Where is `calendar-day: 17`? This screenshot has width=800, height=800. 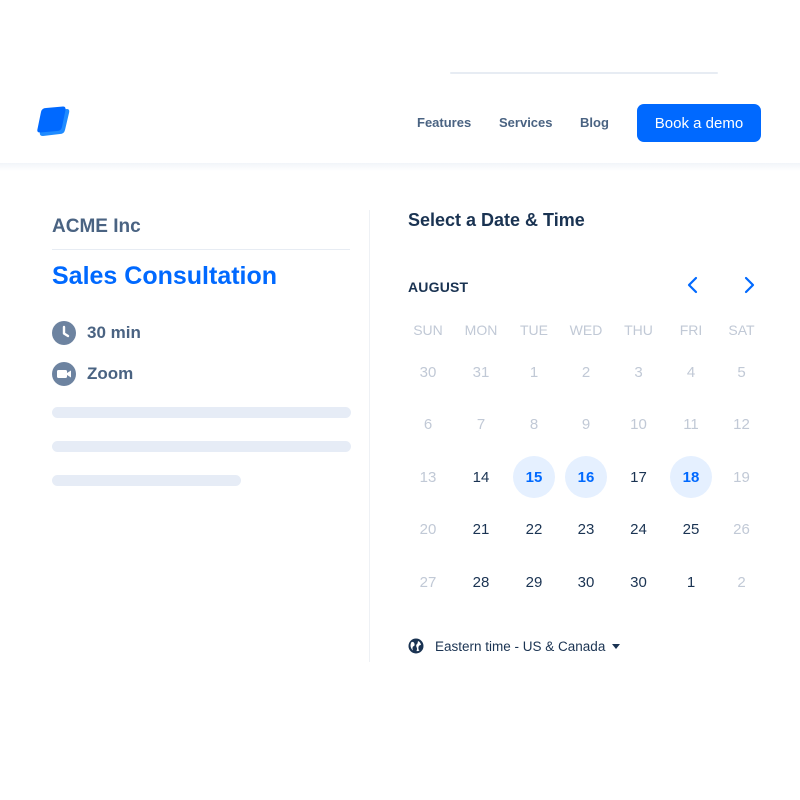 calendar-day: 17 is located at coordinates (638, 477).